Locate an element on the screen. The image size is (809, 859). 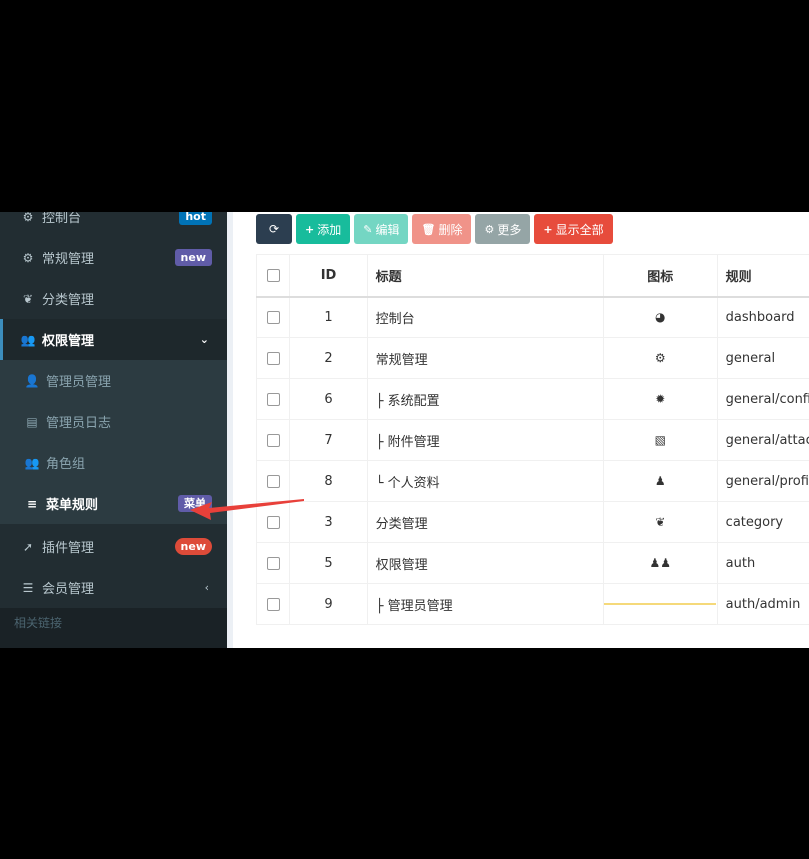
sidebar-item-category: ❦ 分类管理 is located at coordinates (113, 298).